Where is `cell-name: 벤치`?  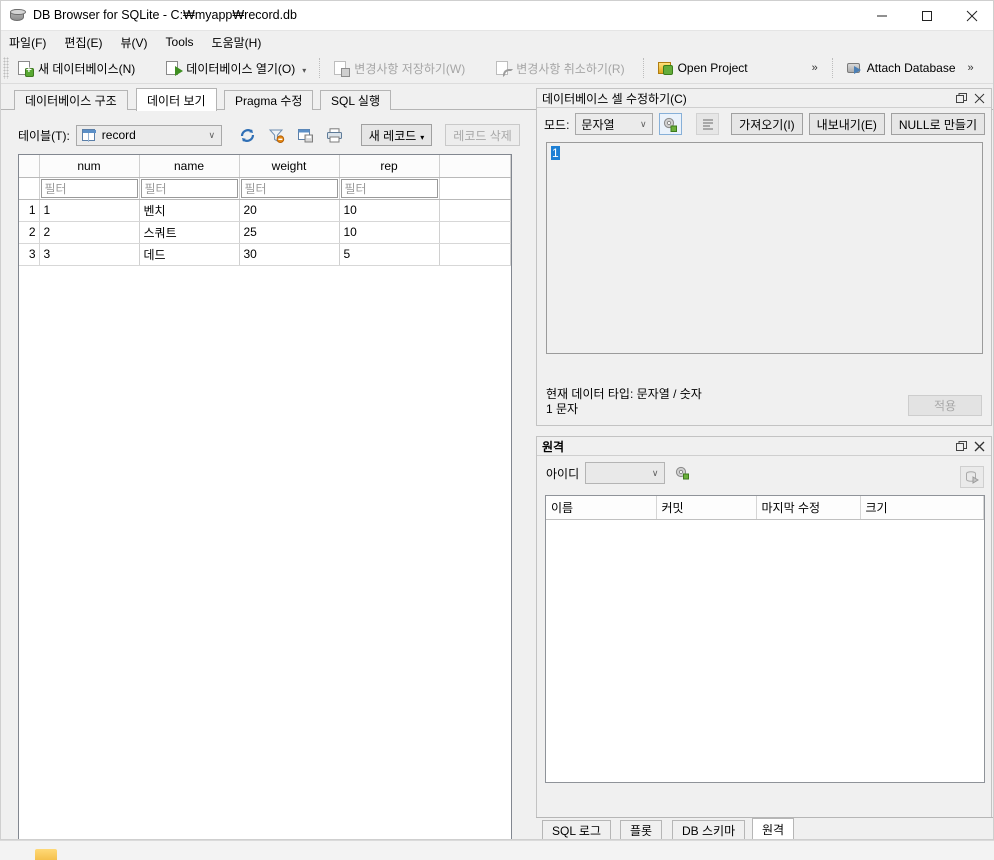
cell-name: 벤치 is located at coordinates (189, 210).